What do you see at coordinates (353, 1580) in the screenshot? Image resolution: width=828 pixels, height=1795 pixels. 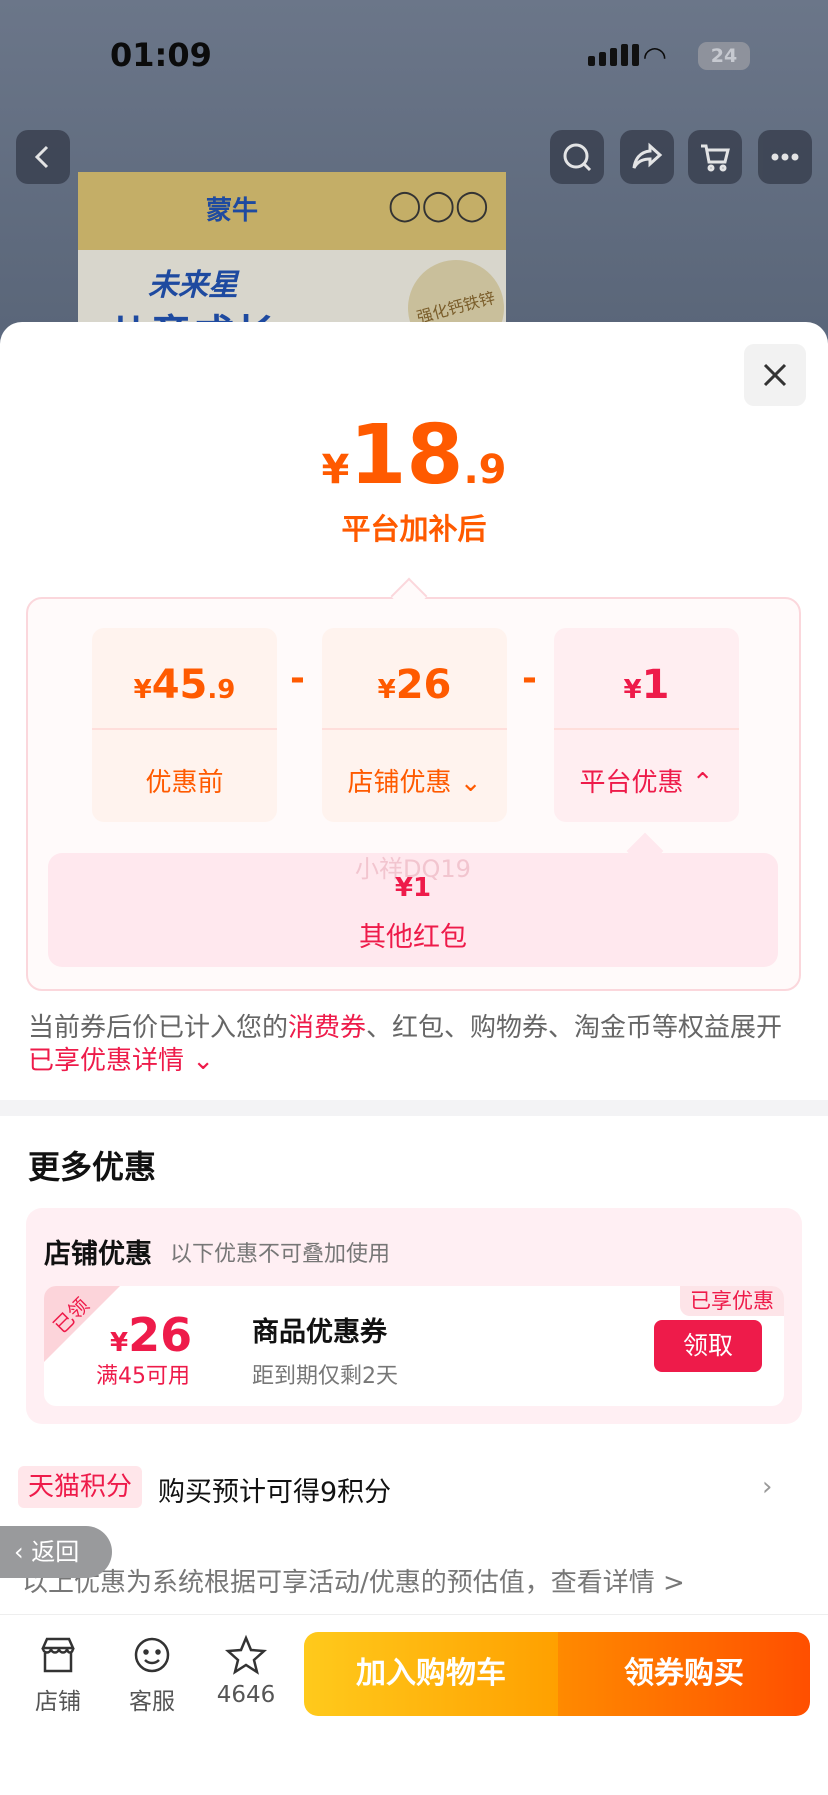 I see `estimate-footnote: 以上优惠为系统根据可享活动/优惠的预估值，查看详情 >` at bounding box center [353, 1580].